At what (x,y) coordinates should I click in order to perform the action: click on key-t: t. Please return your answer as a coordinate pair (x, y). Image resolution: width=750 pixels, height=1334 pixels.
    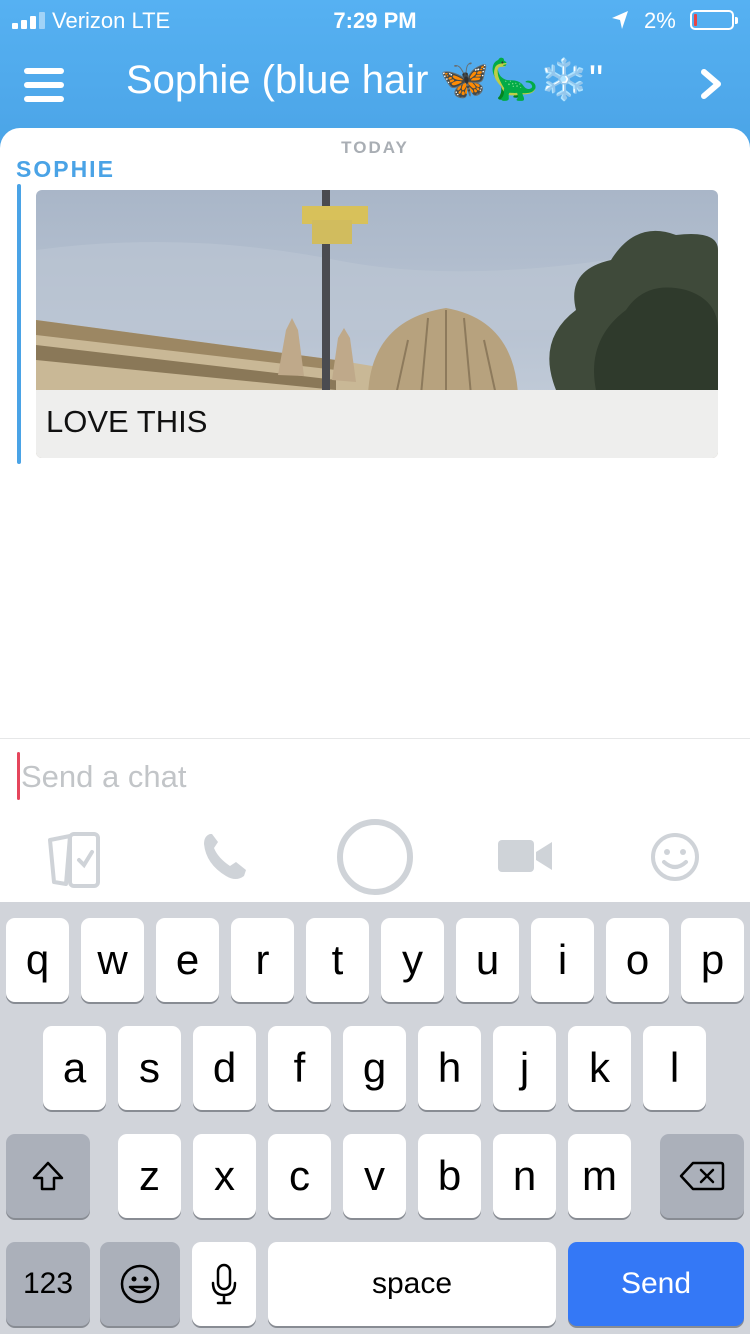
    Looking at the image, I should click on (337, 960).